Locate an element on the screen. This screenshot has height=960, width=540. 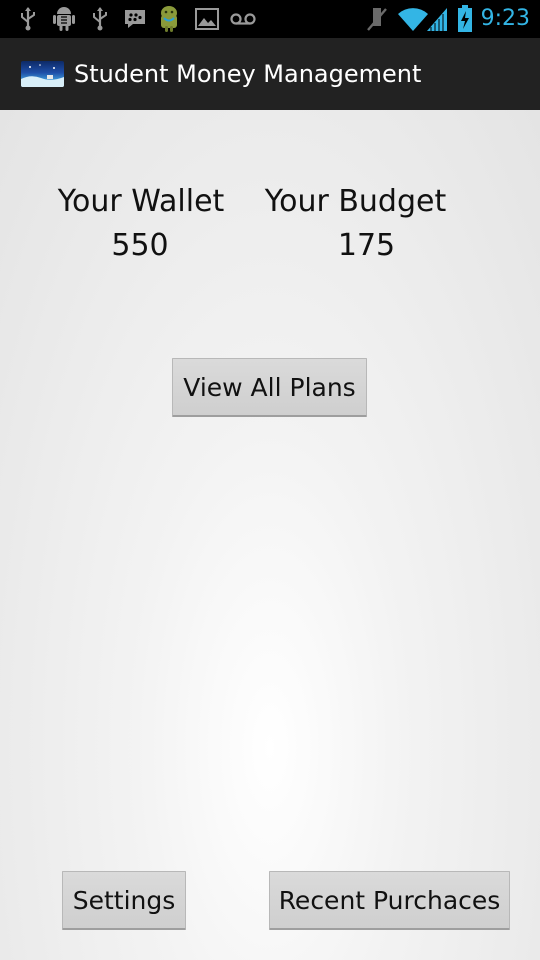
app-title: Student Money Management is located at coordinates (248, 74).